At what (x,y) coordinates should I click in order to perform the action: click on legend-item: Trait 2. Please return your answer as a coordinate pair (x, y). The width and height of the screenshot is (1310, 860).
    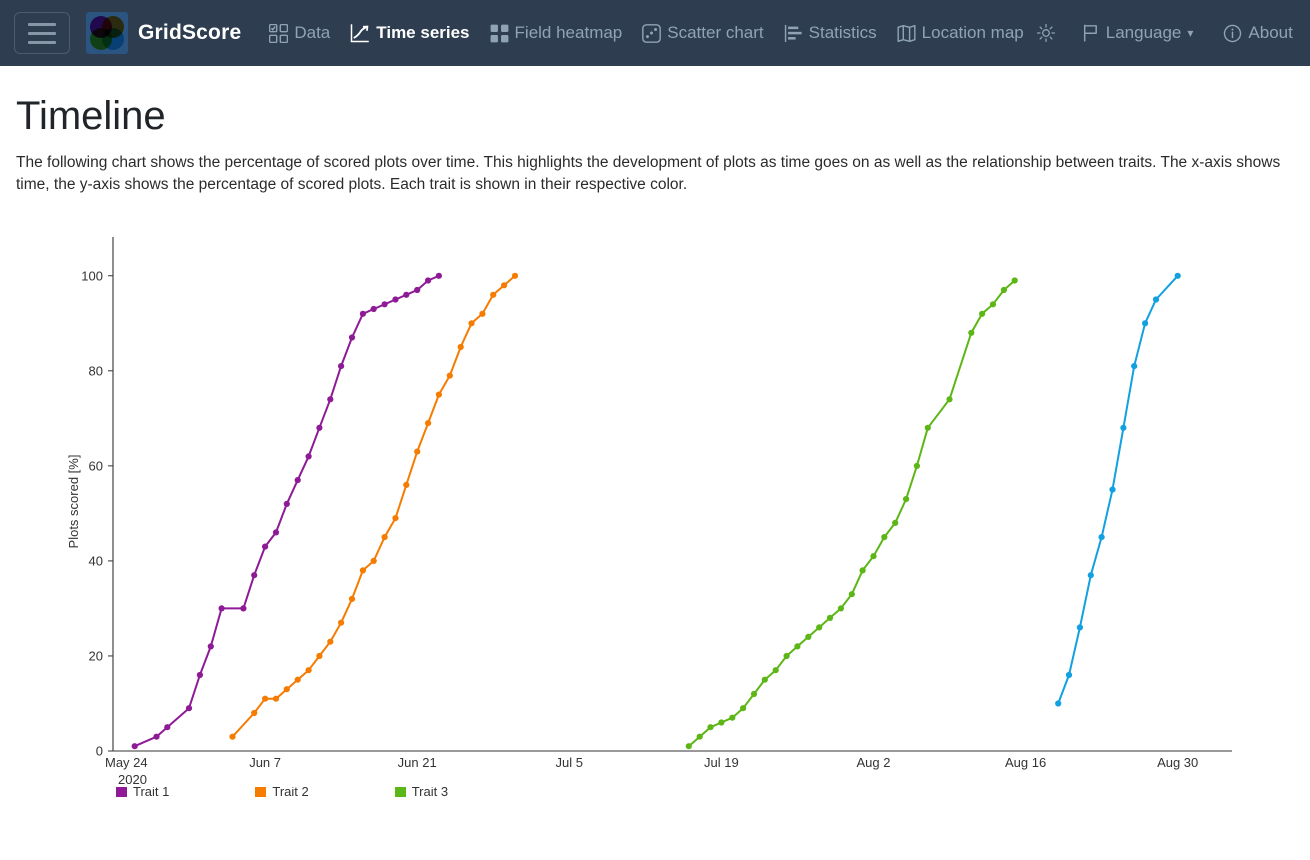
    Looking at the image, I should click on (282, 792).